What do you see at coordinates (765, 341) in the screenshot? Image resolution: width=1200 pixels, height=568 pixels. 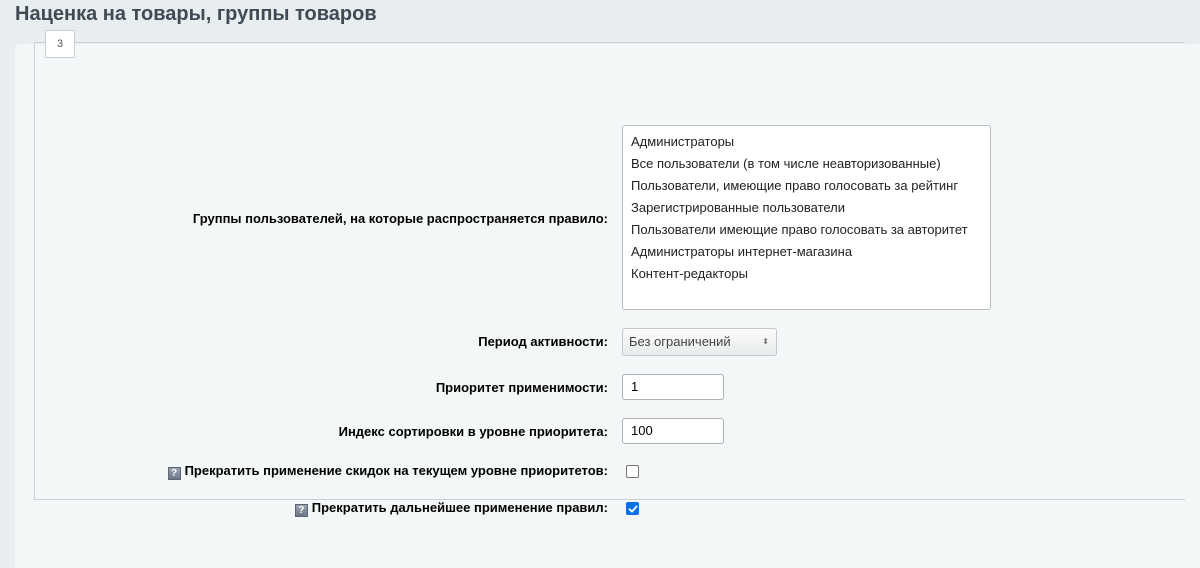 I see `up-down-arrows-icon: ⬍` at bounding box center [765, 341].